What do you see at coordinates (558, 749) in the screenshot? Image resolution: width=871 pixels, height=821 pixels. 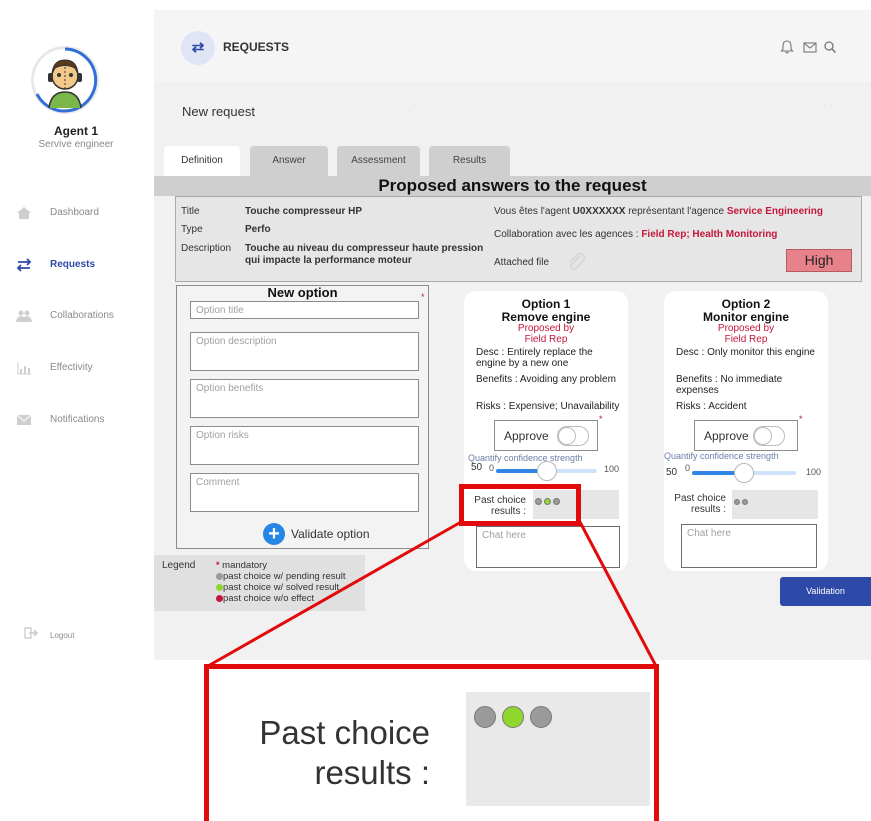 I see `zoom-results-box` at bounding box center [558, 749].